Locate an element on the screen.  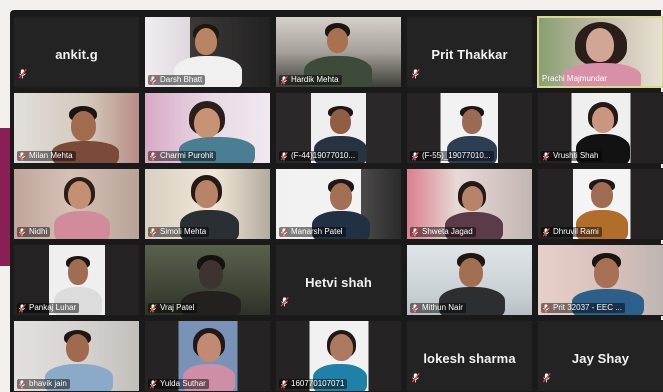
participant-label: Prachi Majmundar is located at coordinates (576, 79).